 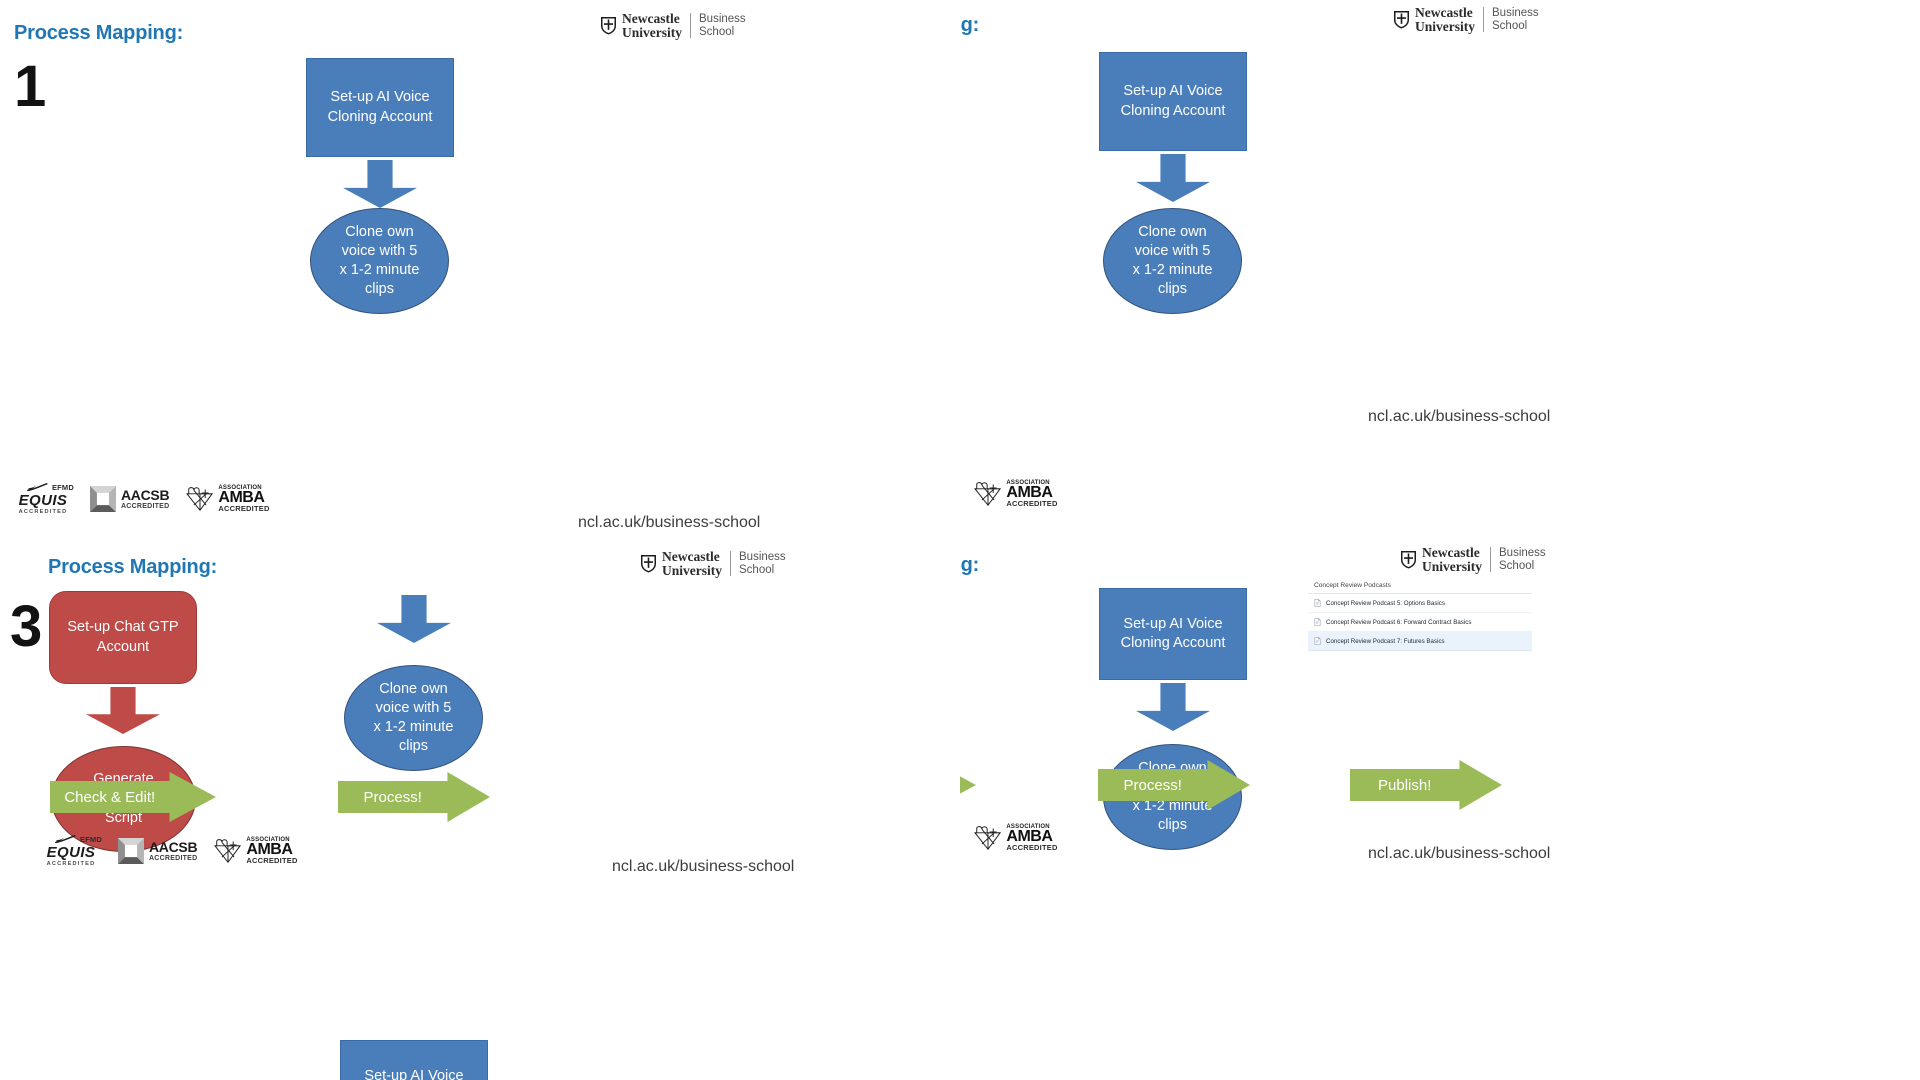 I want to click on slide-2-title: Process Mapping:, so click(x=970, y=25).